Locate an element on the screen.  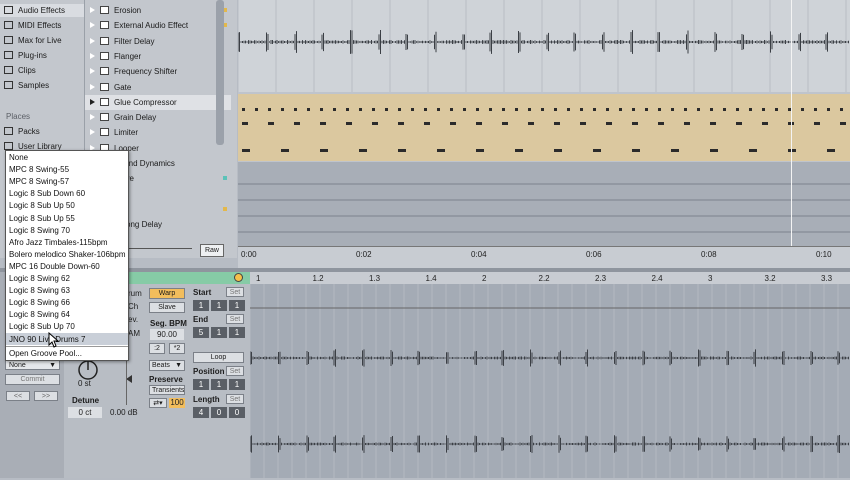
groove-prev-button: << is located at coordinates (18, 396).